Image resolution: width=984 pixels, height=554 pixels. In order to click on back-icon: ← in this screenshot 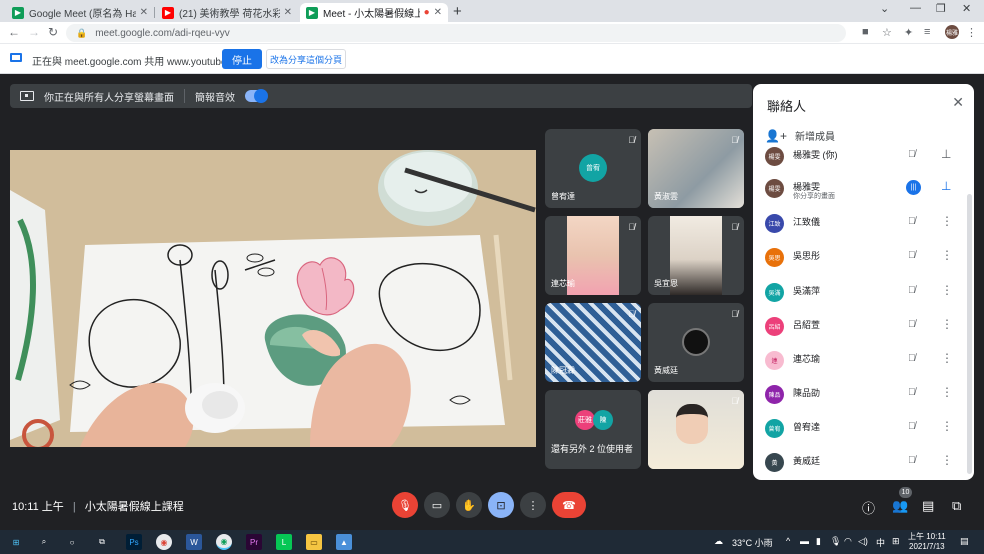, I will do `click(14, 32)`.